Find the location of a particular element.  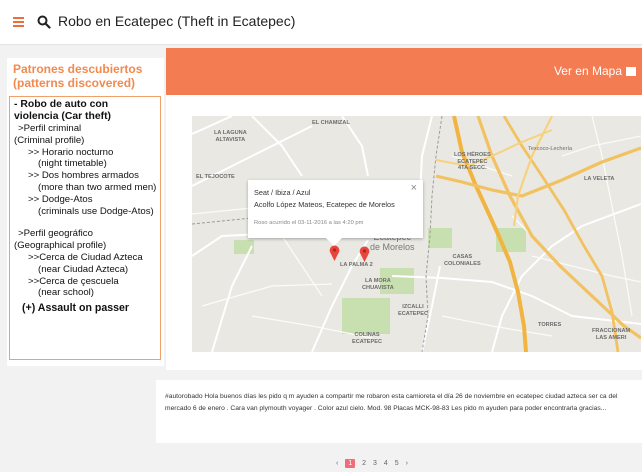

map-label-line: LAS AMERI is located at coordinates (611, 337).